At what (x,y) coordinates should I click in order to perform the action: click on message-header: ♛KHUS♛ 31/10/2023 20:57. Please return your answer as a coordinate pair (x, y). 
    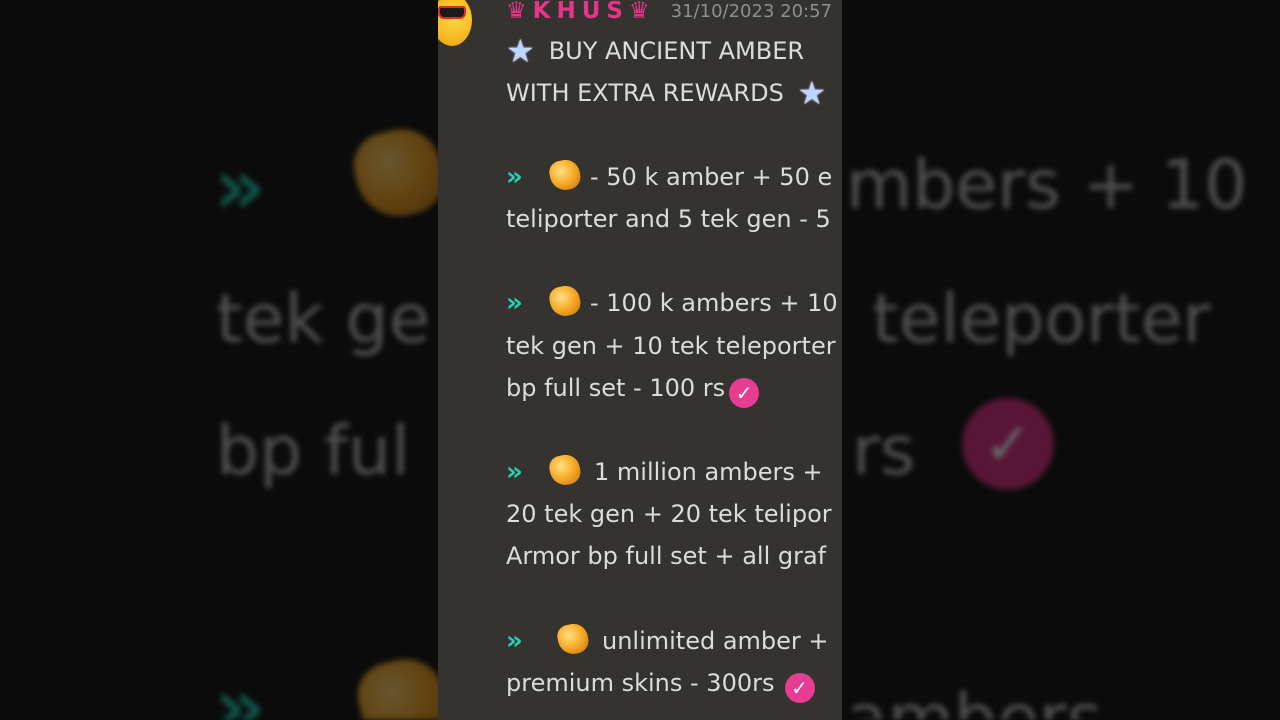
    Looking at the image, I should click on (669, 13).